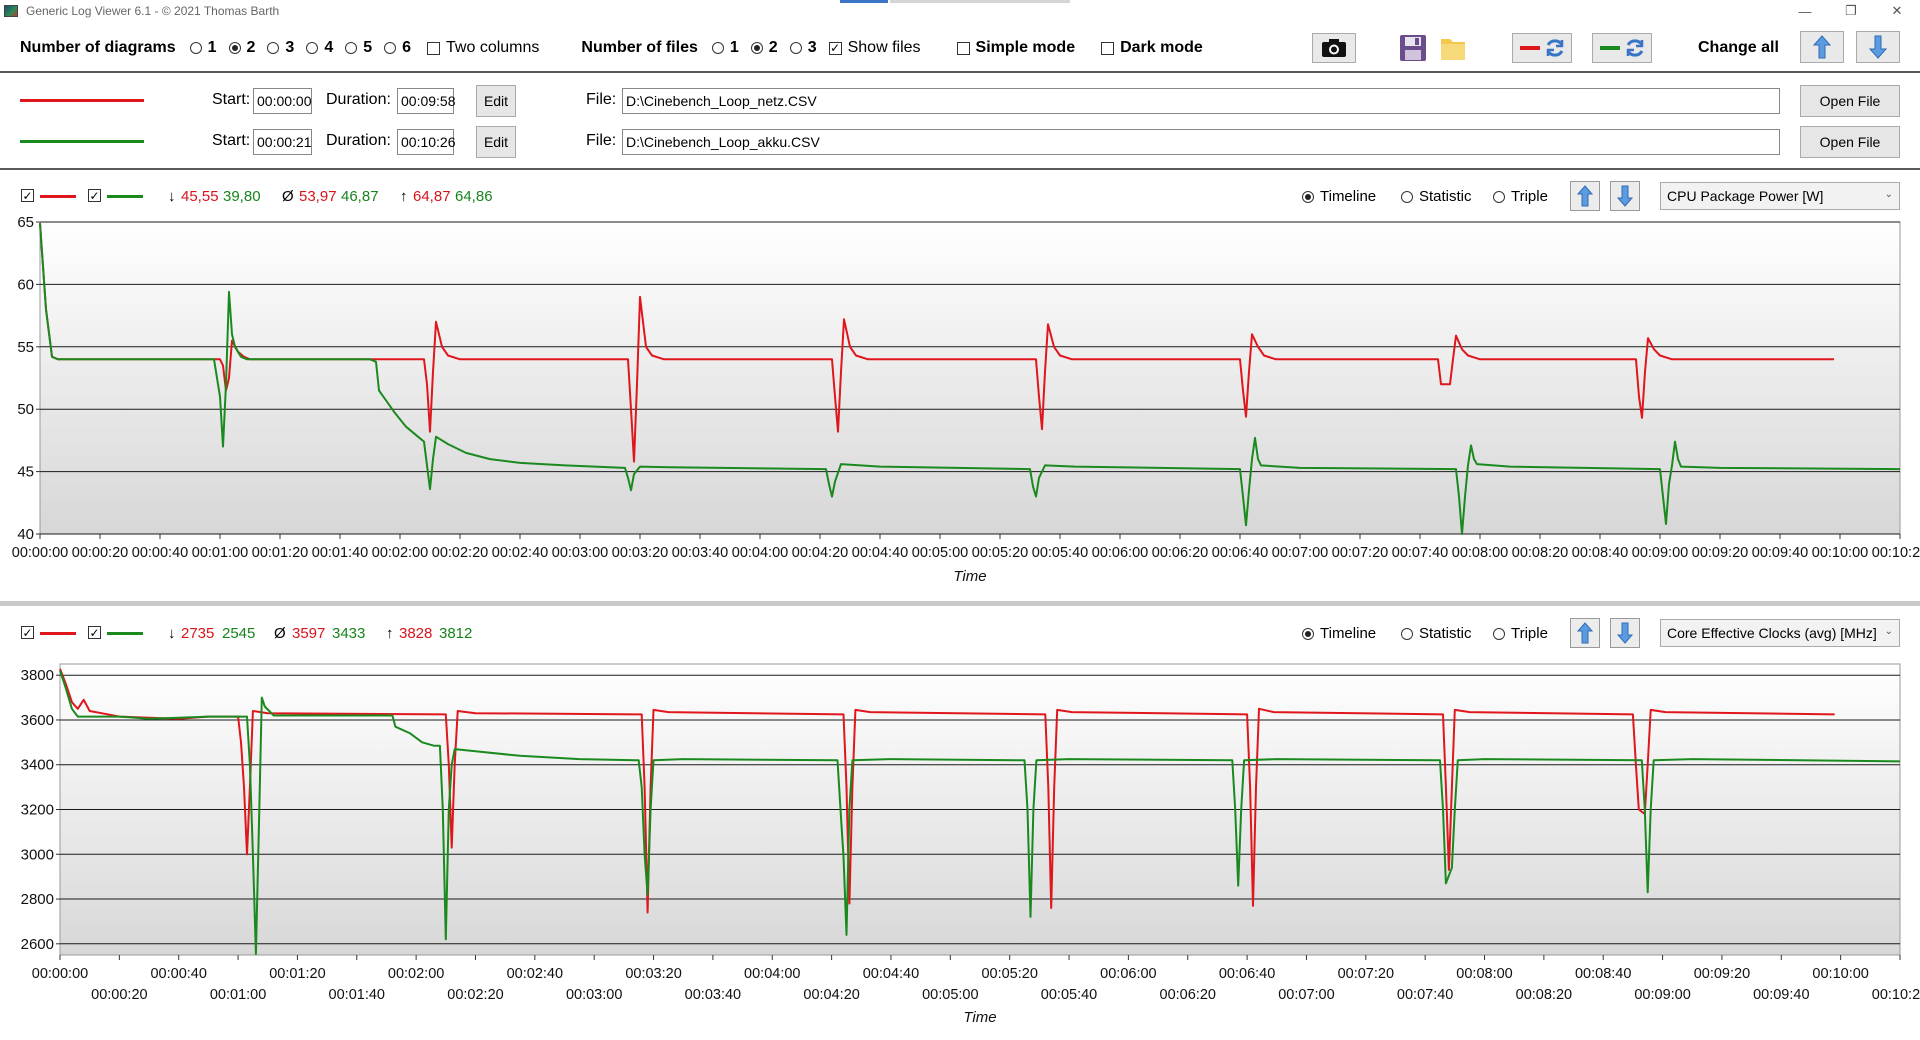  What do you see at coordinates (483, 48) in the screenshot?
I see `two-columns-checkbox: Two columns` at bounding box center [483, 48].